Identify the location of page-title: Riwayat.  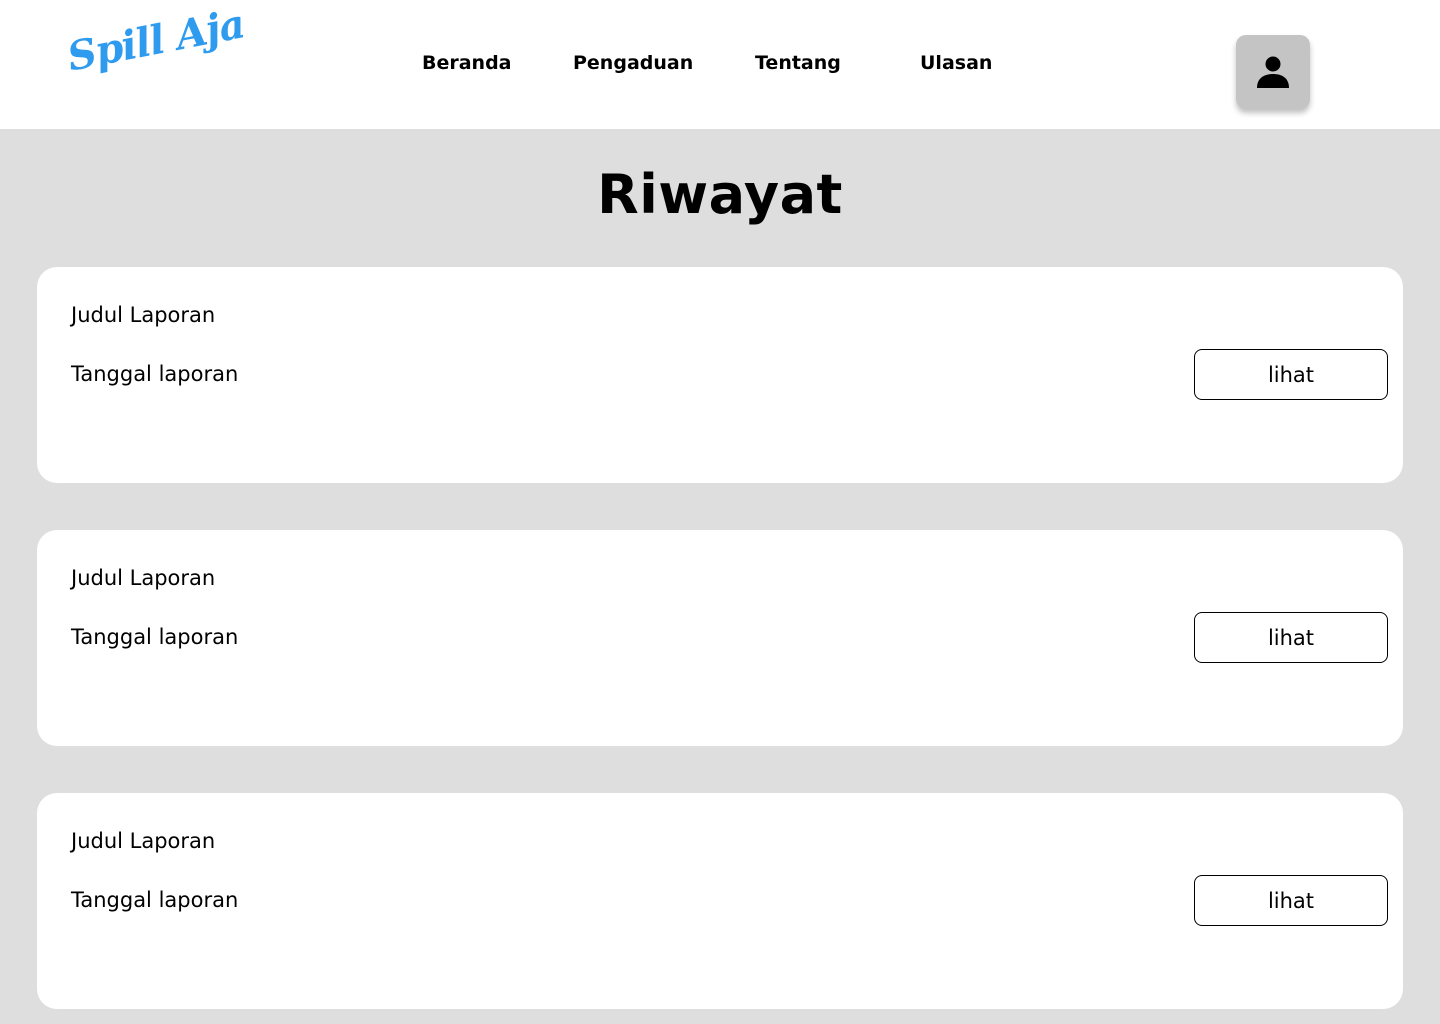
(720, 194).